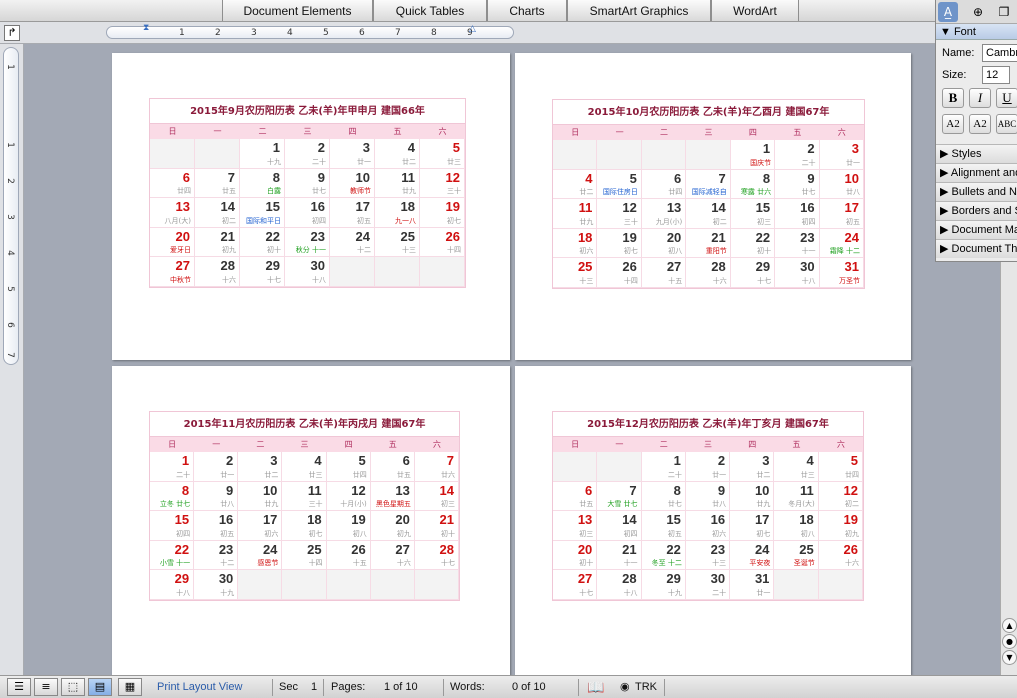 This screenshot has width=1017, height=698. What do you see at coordinates (430, 10) in the screenshot?
I see `tab-quick-tables: Quick Tables` at bounding box center [430, 10].